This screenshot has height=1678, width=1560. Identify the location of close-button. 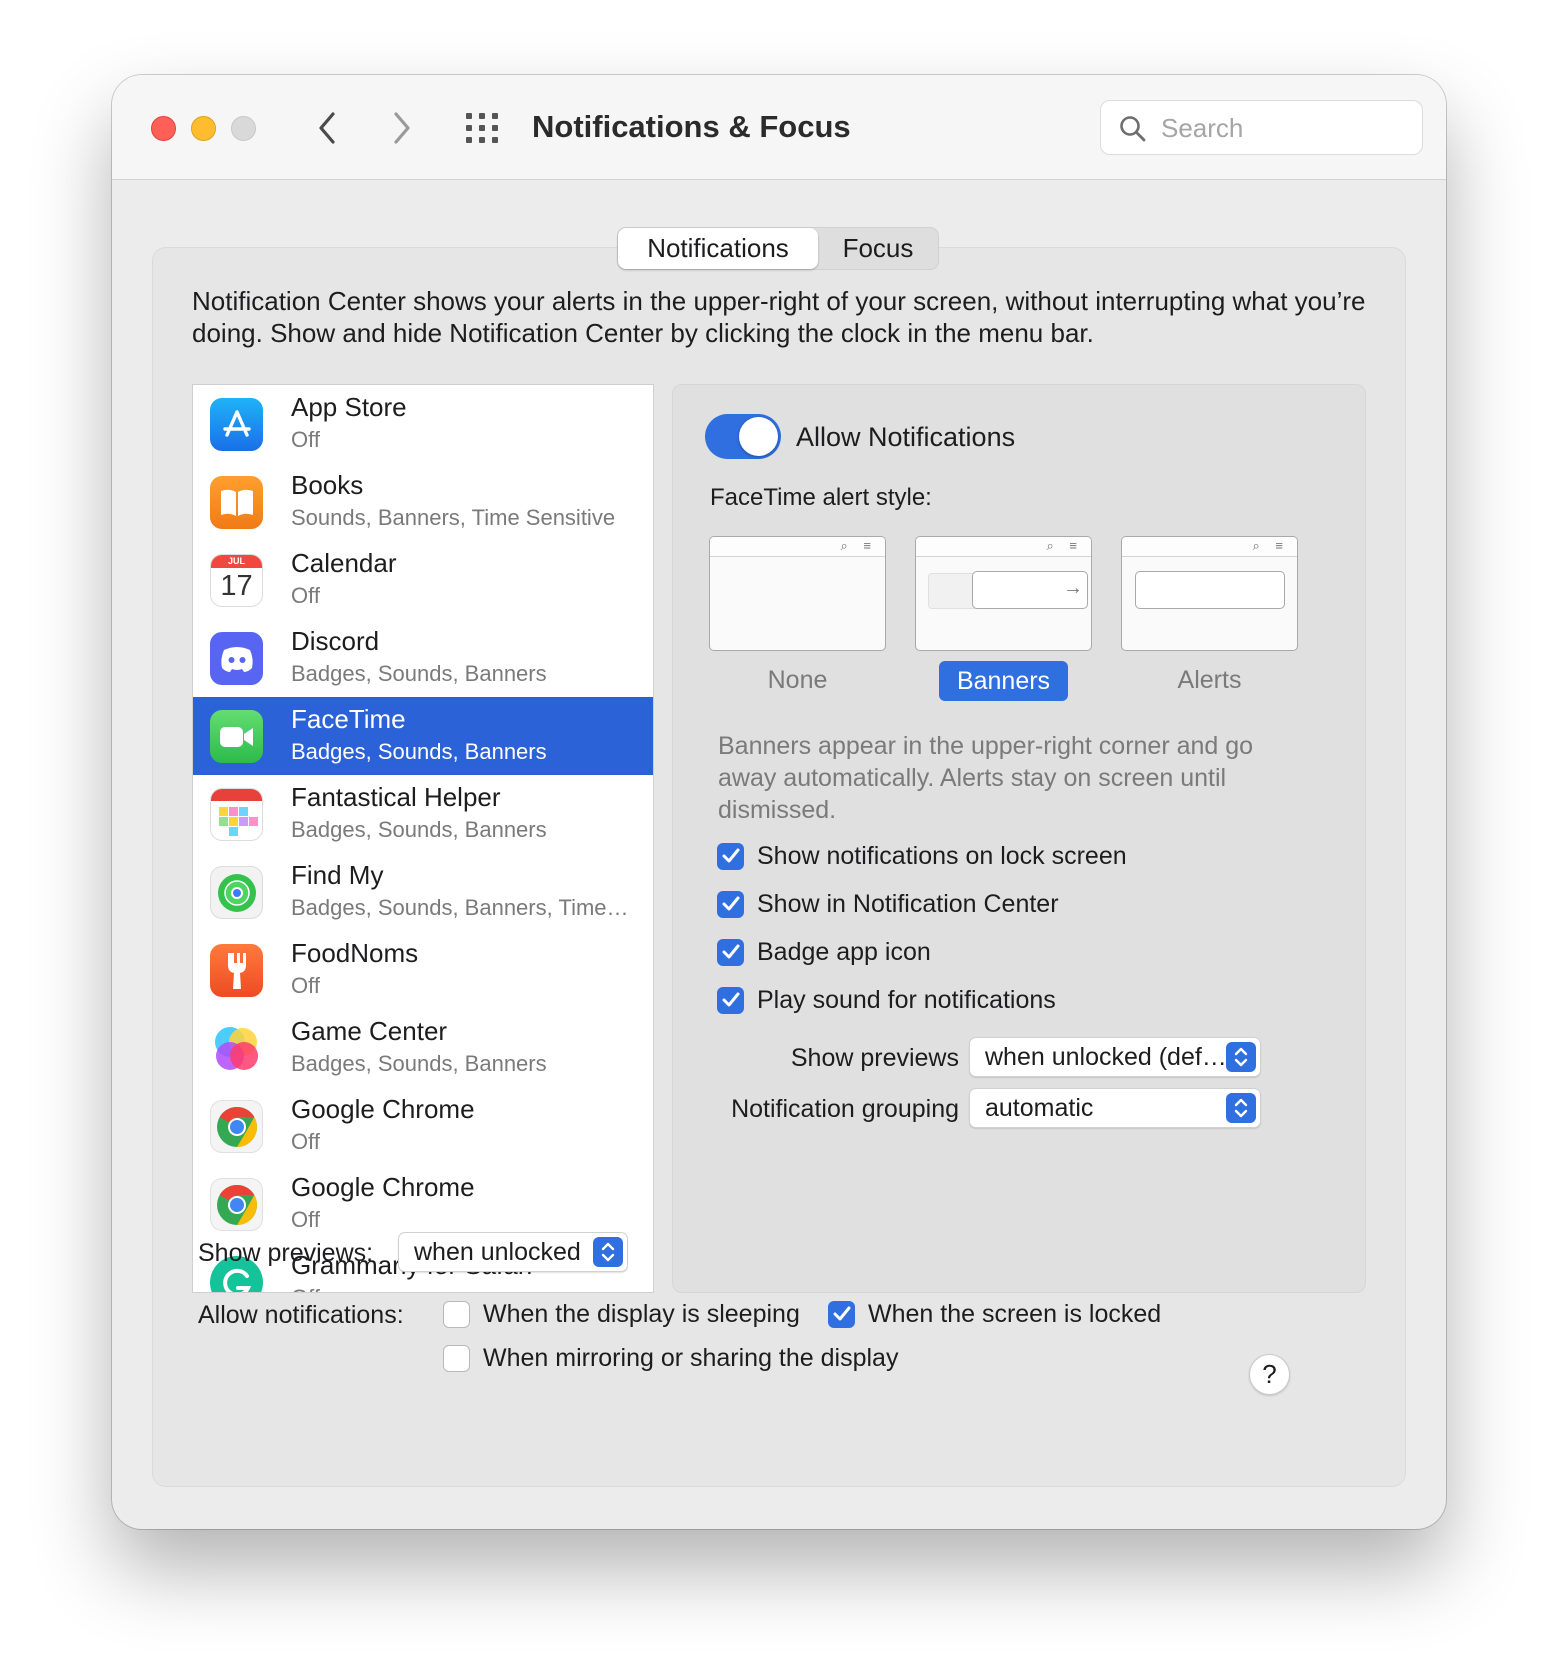
(163, 128).